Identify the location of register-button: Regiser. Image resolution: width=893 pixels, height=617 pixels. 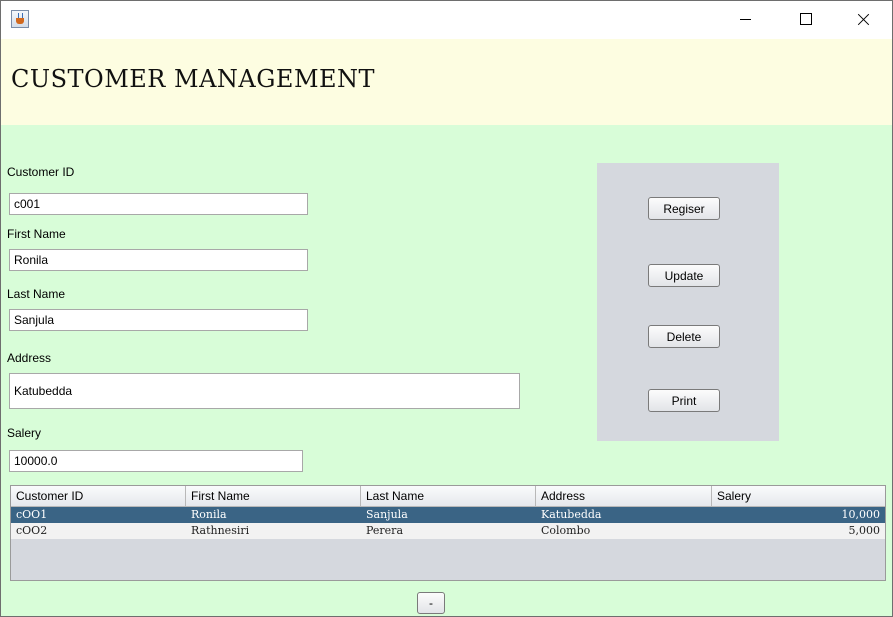
(684, 208).